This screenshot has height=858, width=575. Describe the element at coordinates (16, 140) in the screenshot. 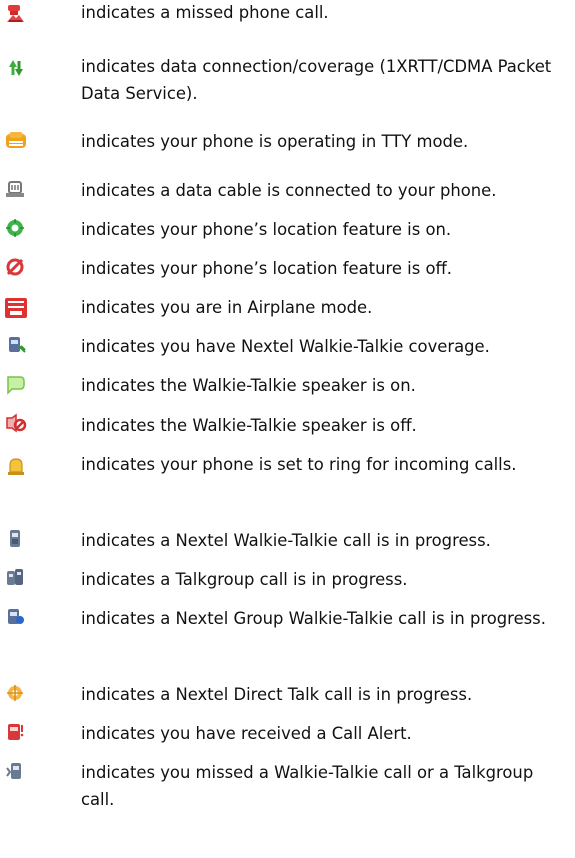

I see `tty-mode-icon` at that location.